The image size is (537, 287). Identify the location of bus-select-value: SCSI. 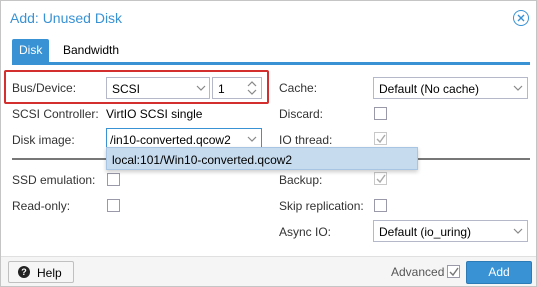
(126, 89).